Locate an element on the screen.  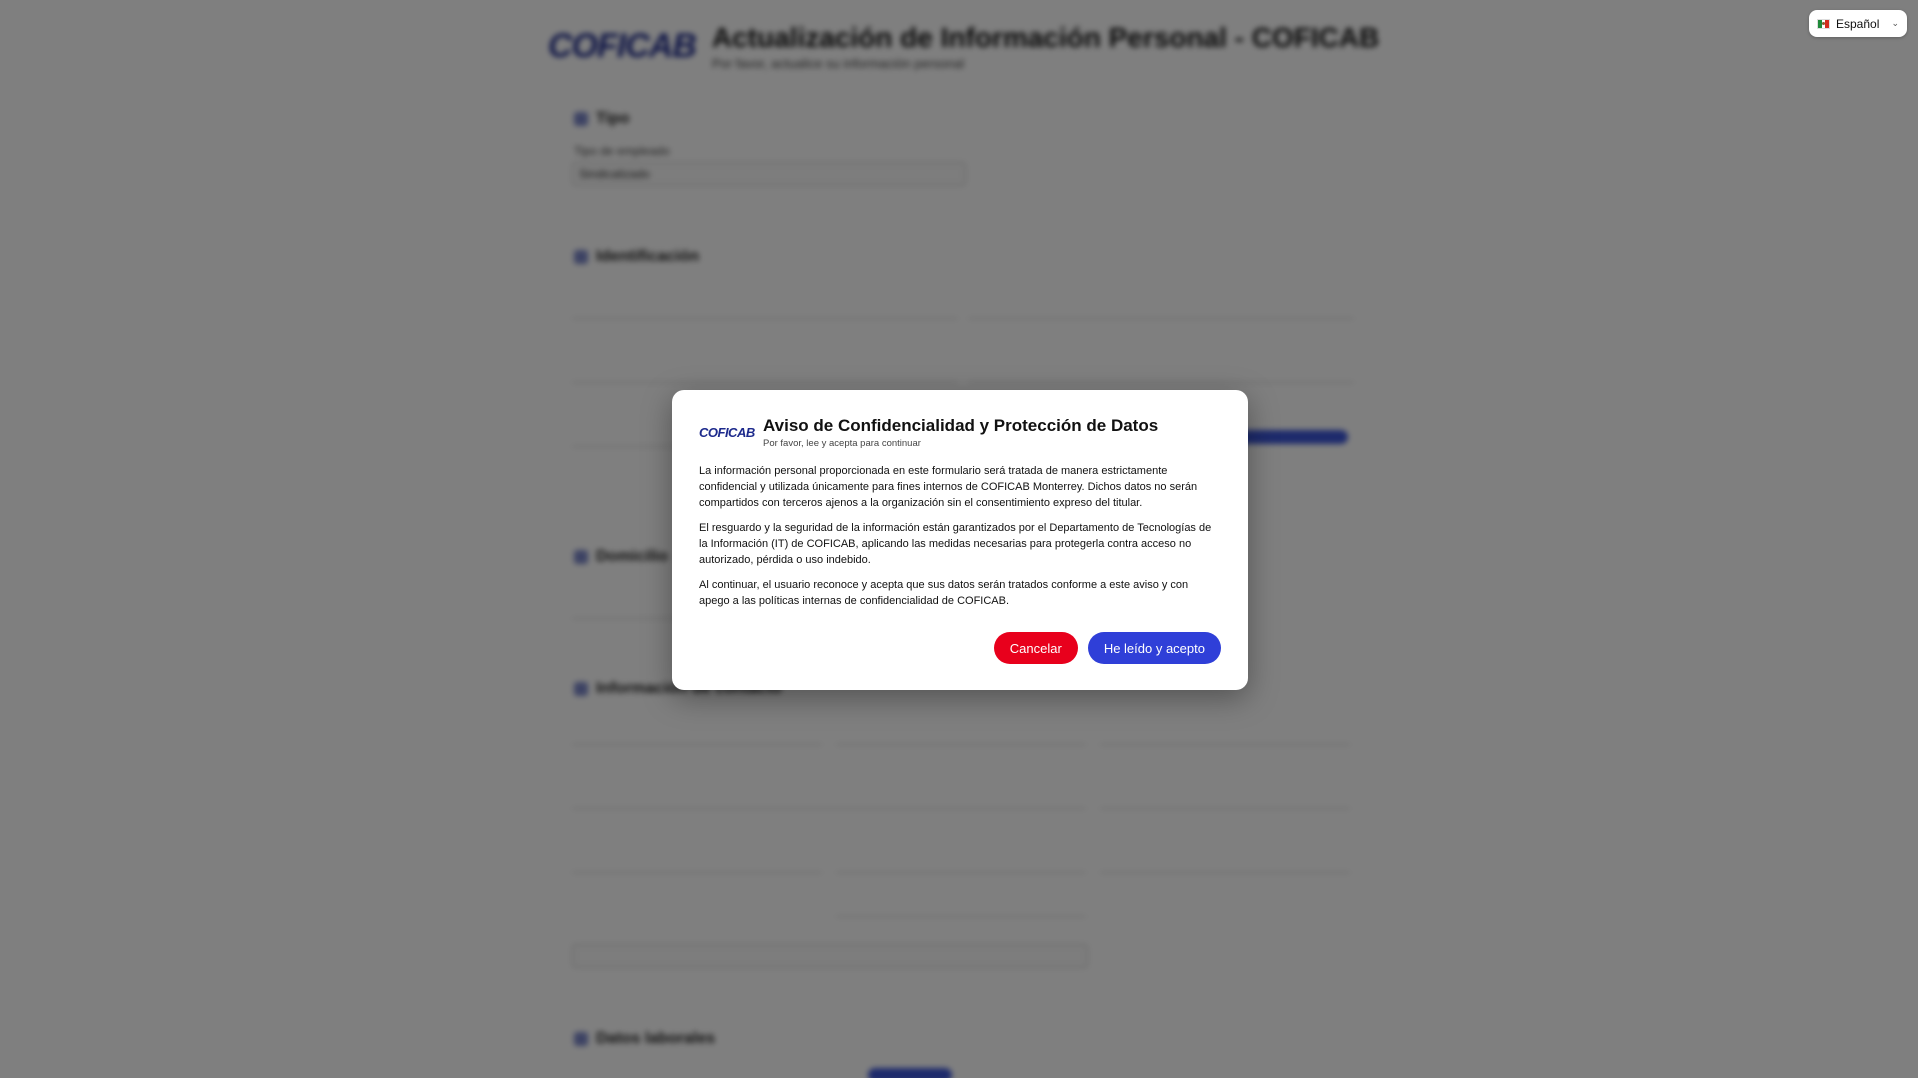
language-selector: Español ⌄ is located at coordinates (1858, 23).